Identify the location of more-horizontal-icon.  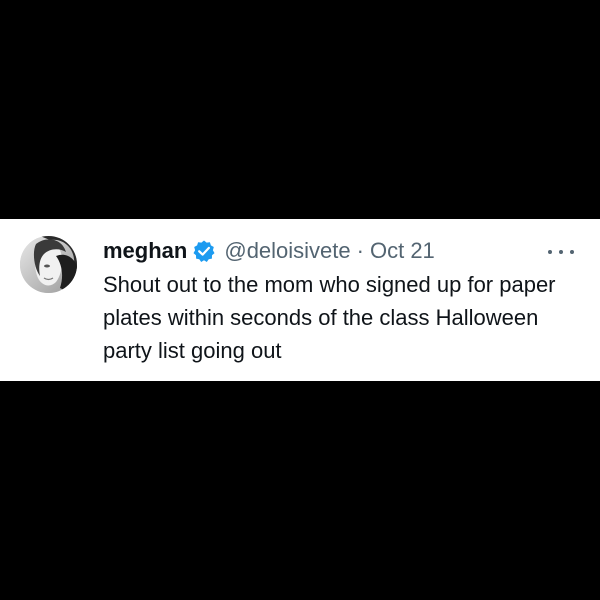
(561, 252).